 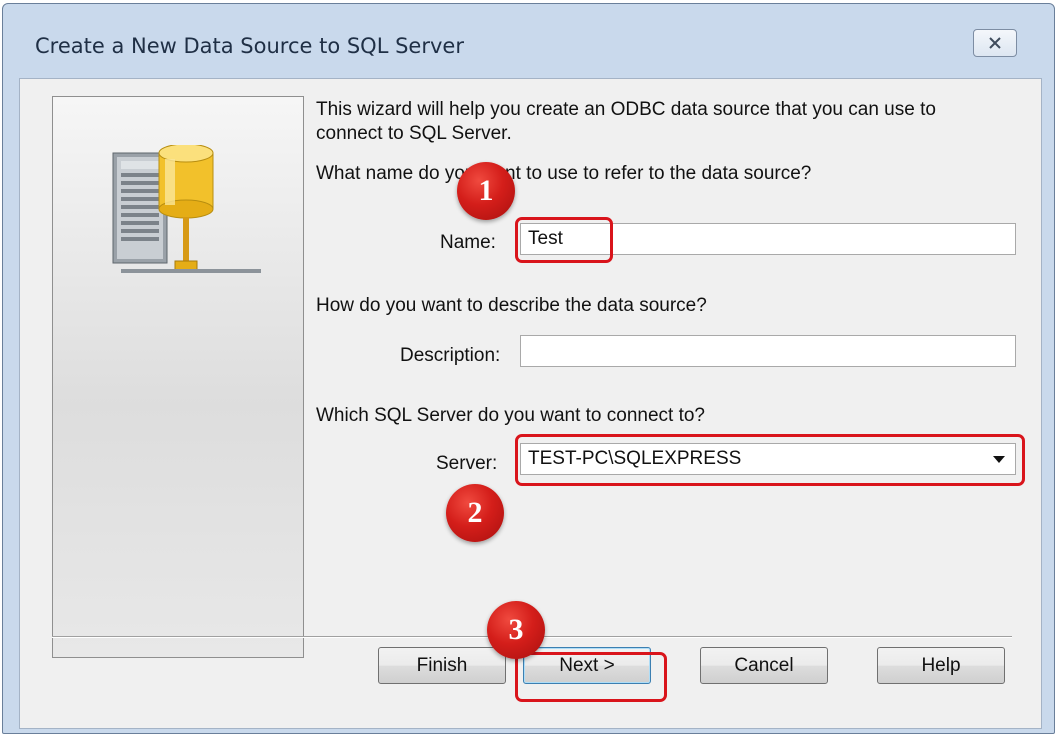 I want to click on next-button: Next >, so click(x=587, y=665).